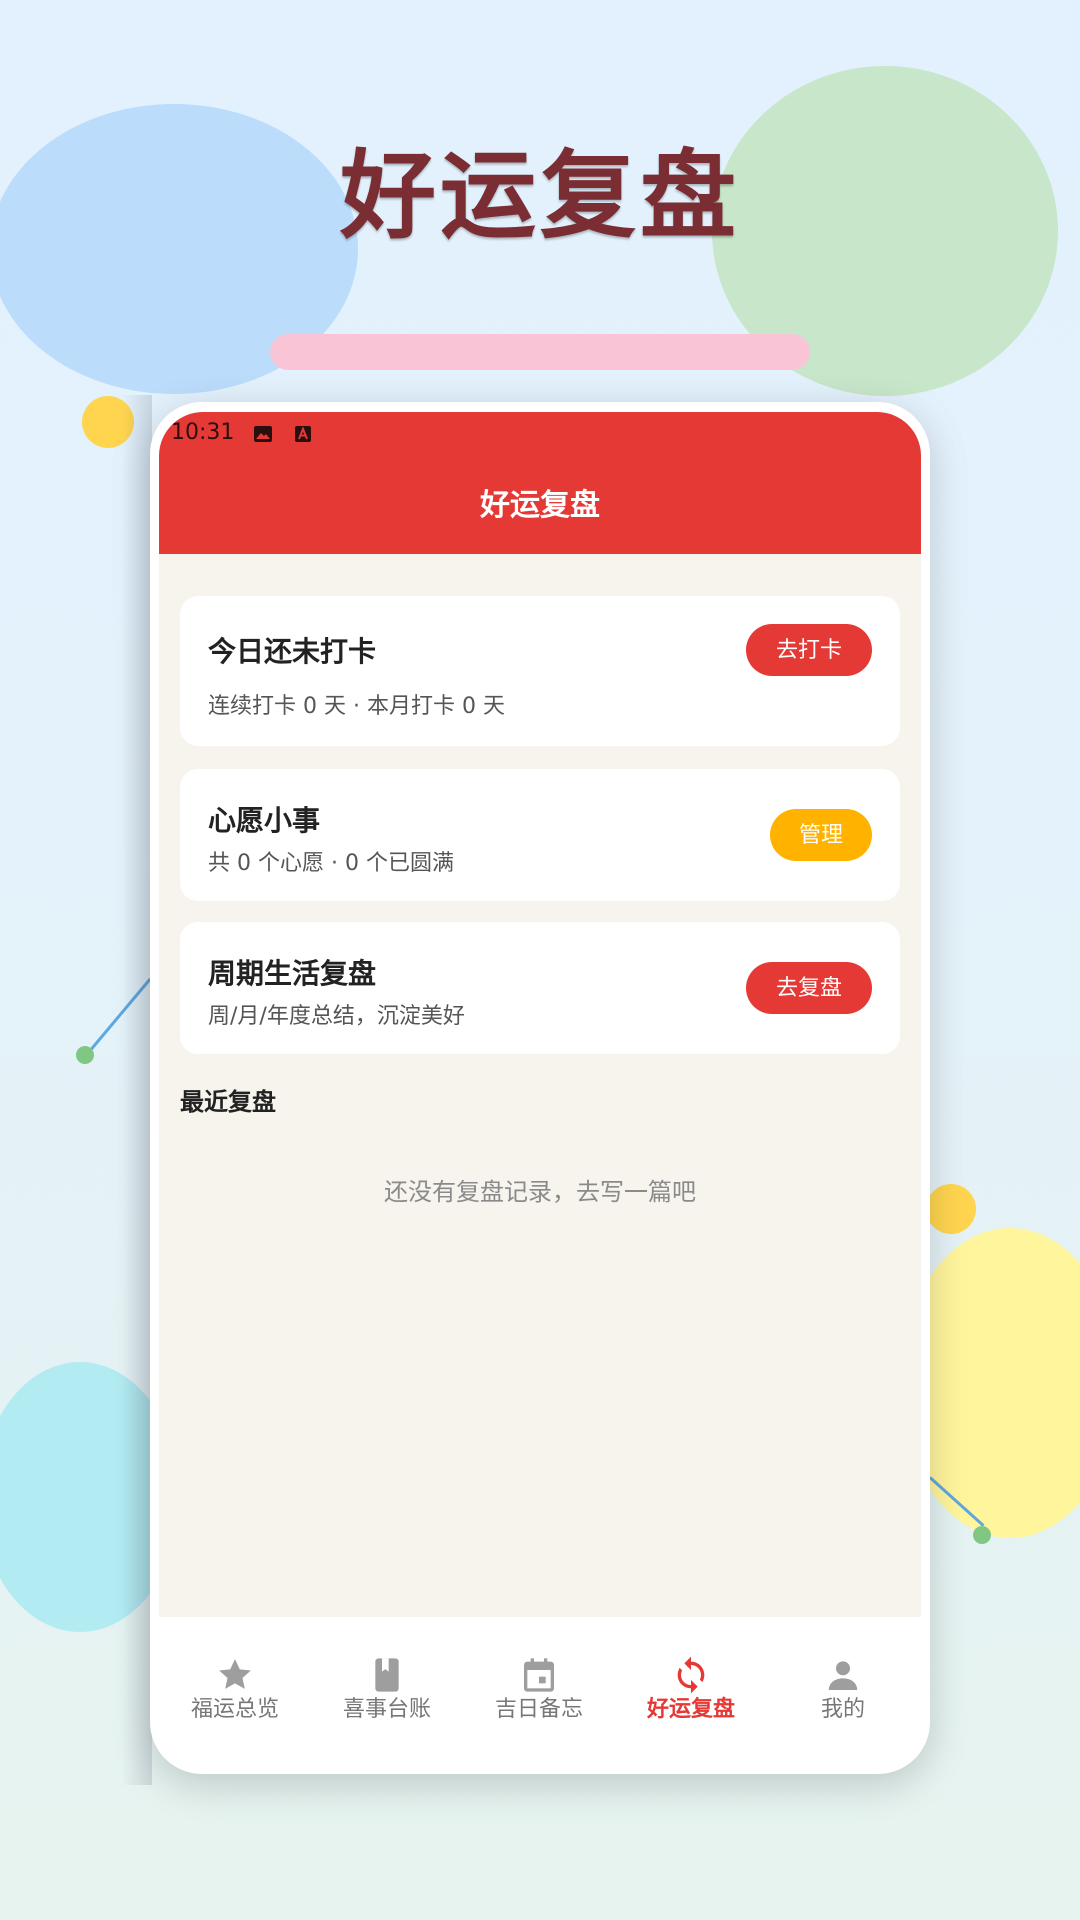 The width and height of the screenshot is (1080, 1920). I want to click on app-bar: 10:31 好运复盘, so click(540, 483).